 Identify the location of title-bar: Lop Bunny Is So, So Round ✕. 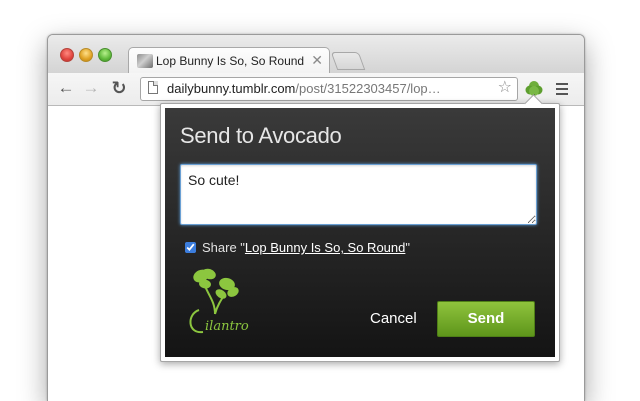
(316, 55).